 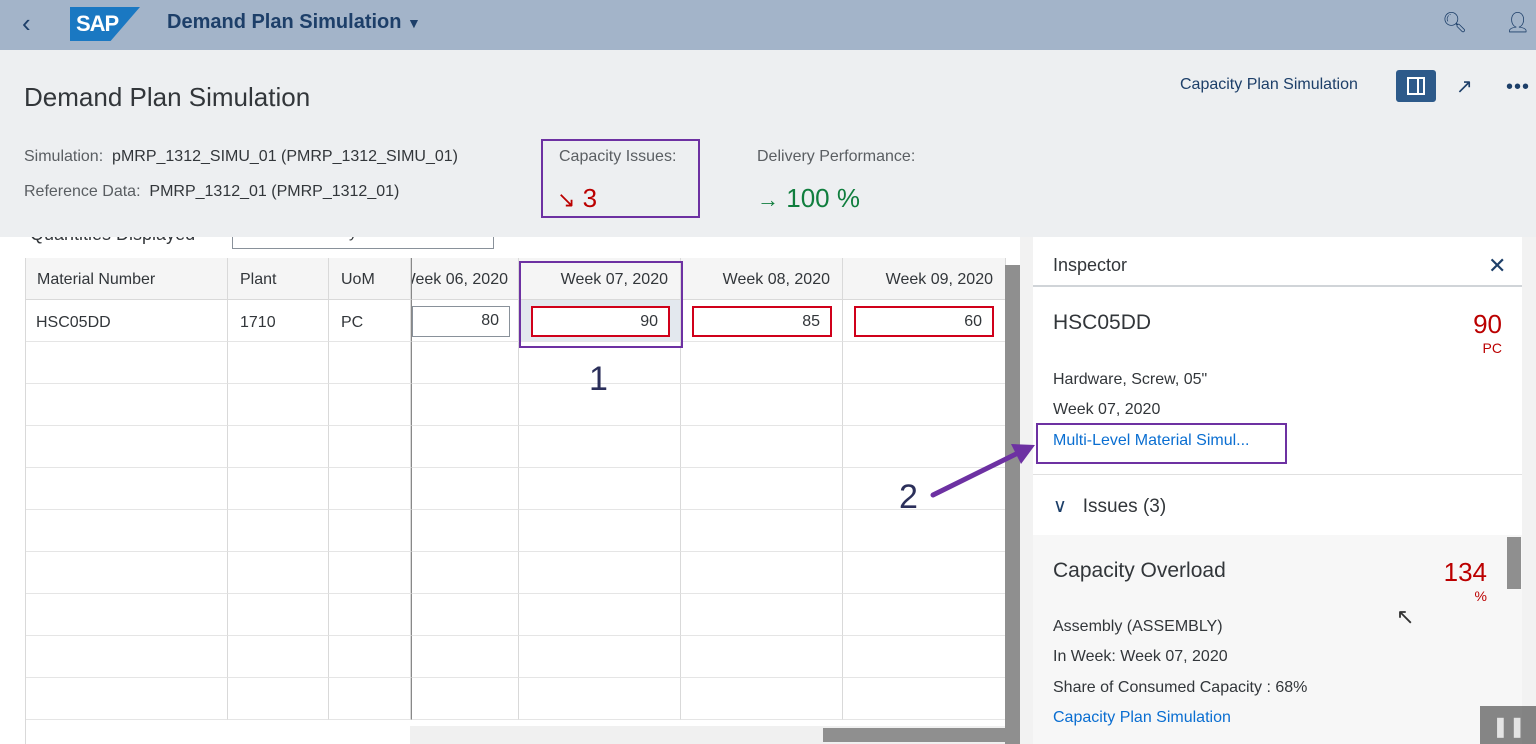 I want to click on issue-week: In Week: Week 07, 2020, so click(x=1140, y=656).